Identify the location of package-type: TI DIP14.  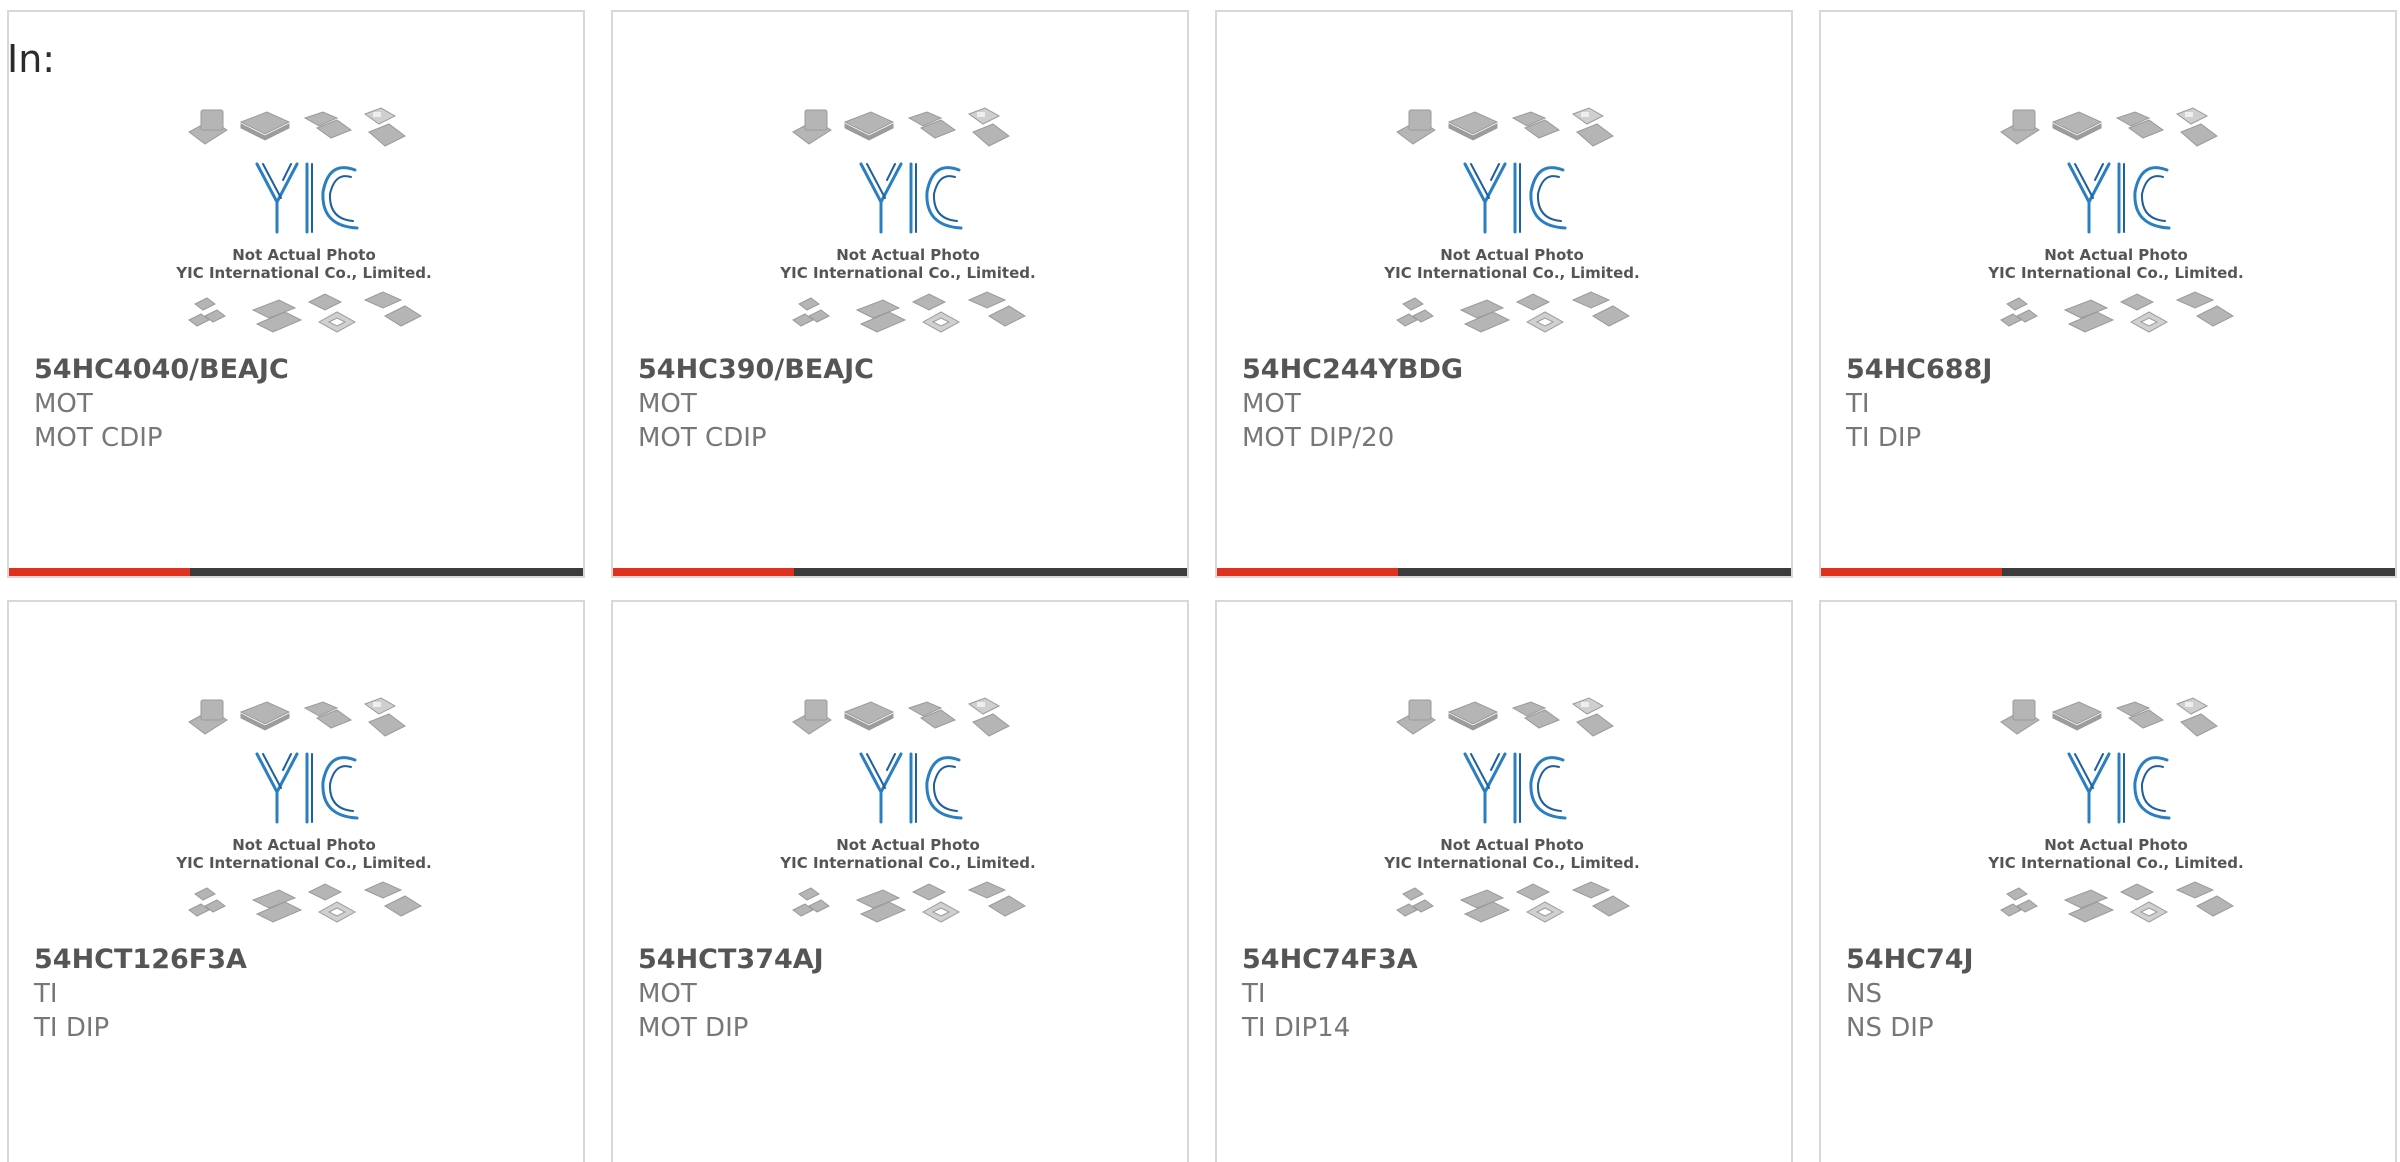
(1296, 1028).